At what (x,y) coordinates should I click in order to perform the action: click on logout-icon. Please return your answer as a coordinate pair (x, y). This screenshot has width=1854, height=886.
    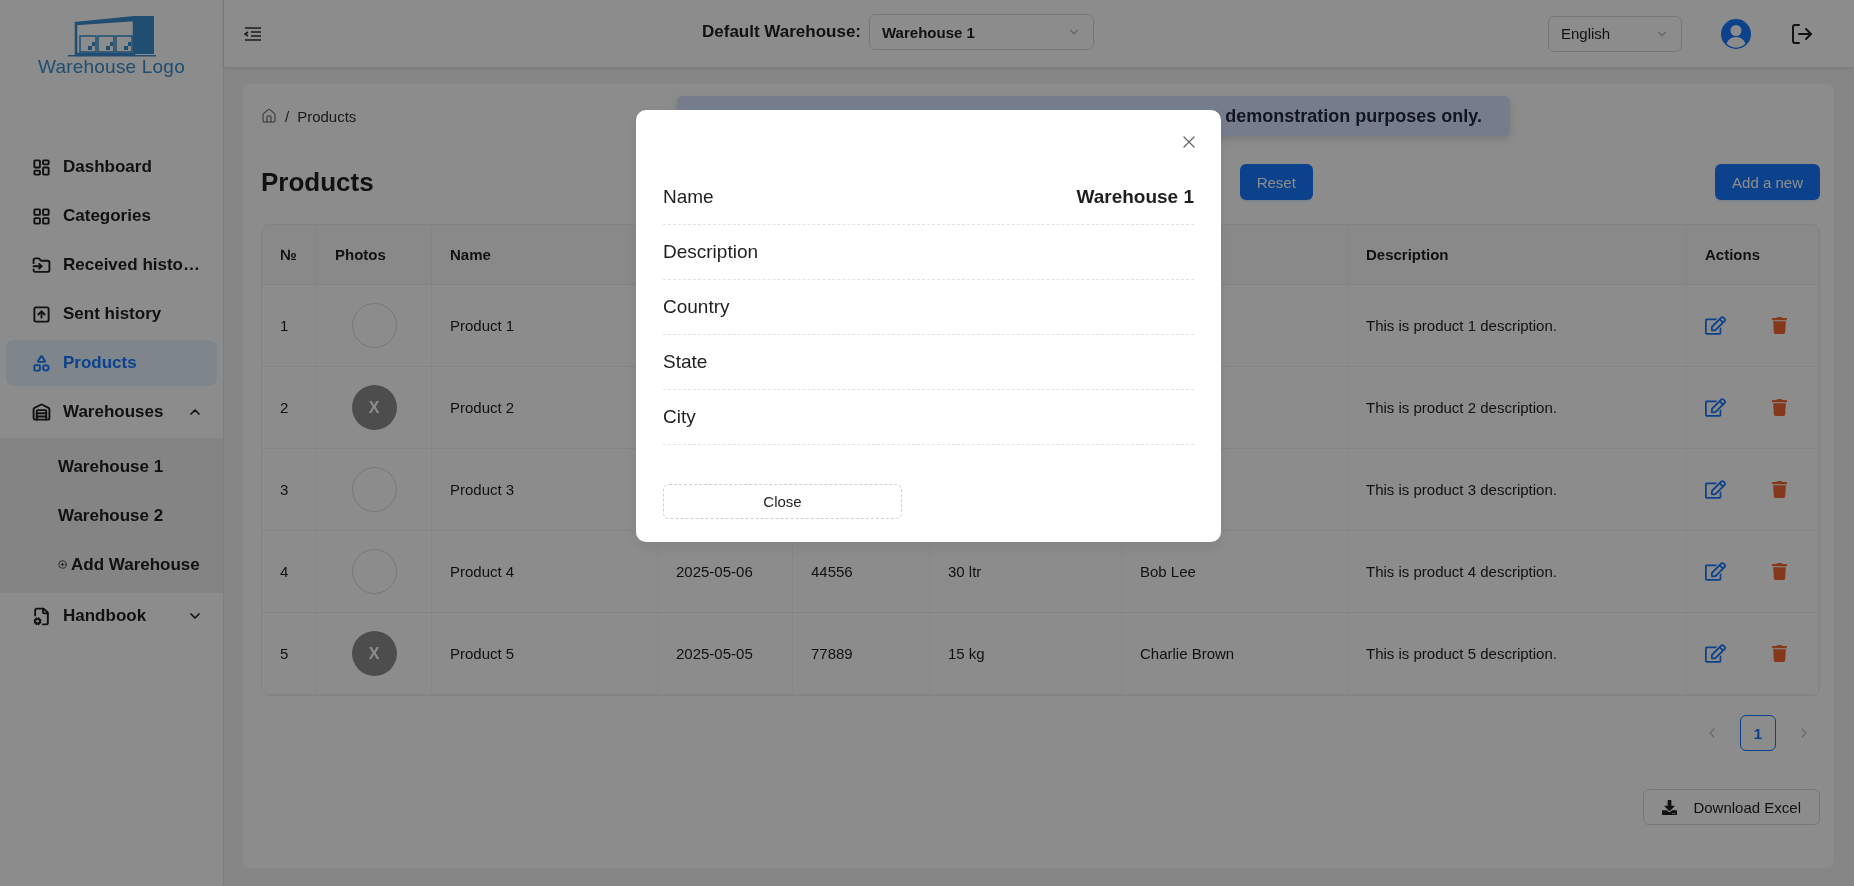
    Looking at the image, I should click on (1802, 33).